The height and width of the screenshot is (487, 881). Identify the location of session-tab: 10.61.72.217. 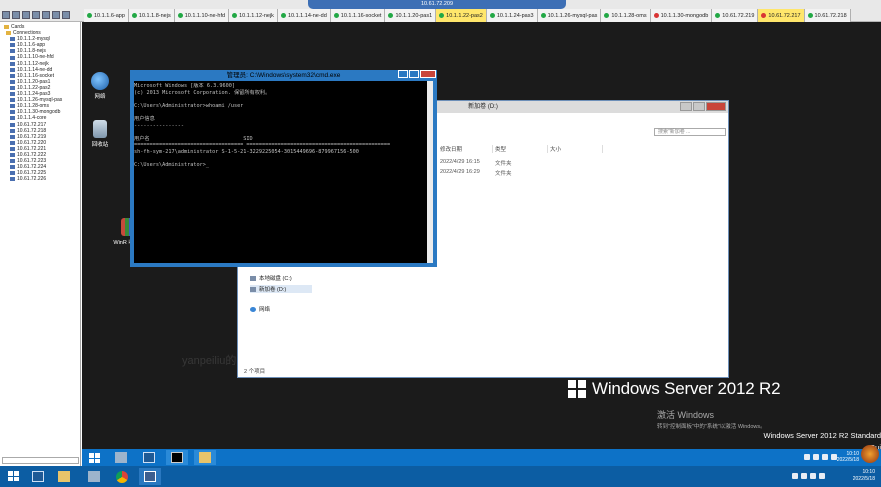
(781, 15).